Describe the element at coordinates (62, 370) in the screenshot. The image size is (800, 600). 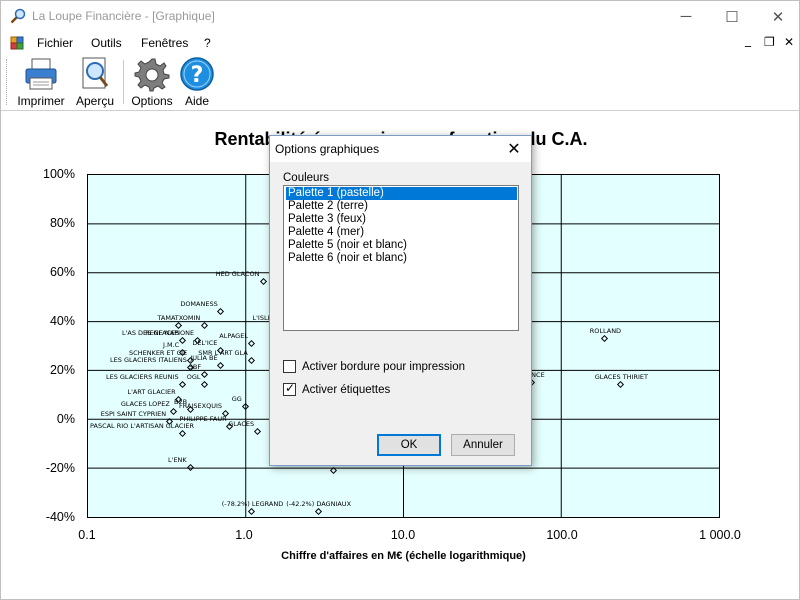
I see `y-tick-label: 20%` at that location.